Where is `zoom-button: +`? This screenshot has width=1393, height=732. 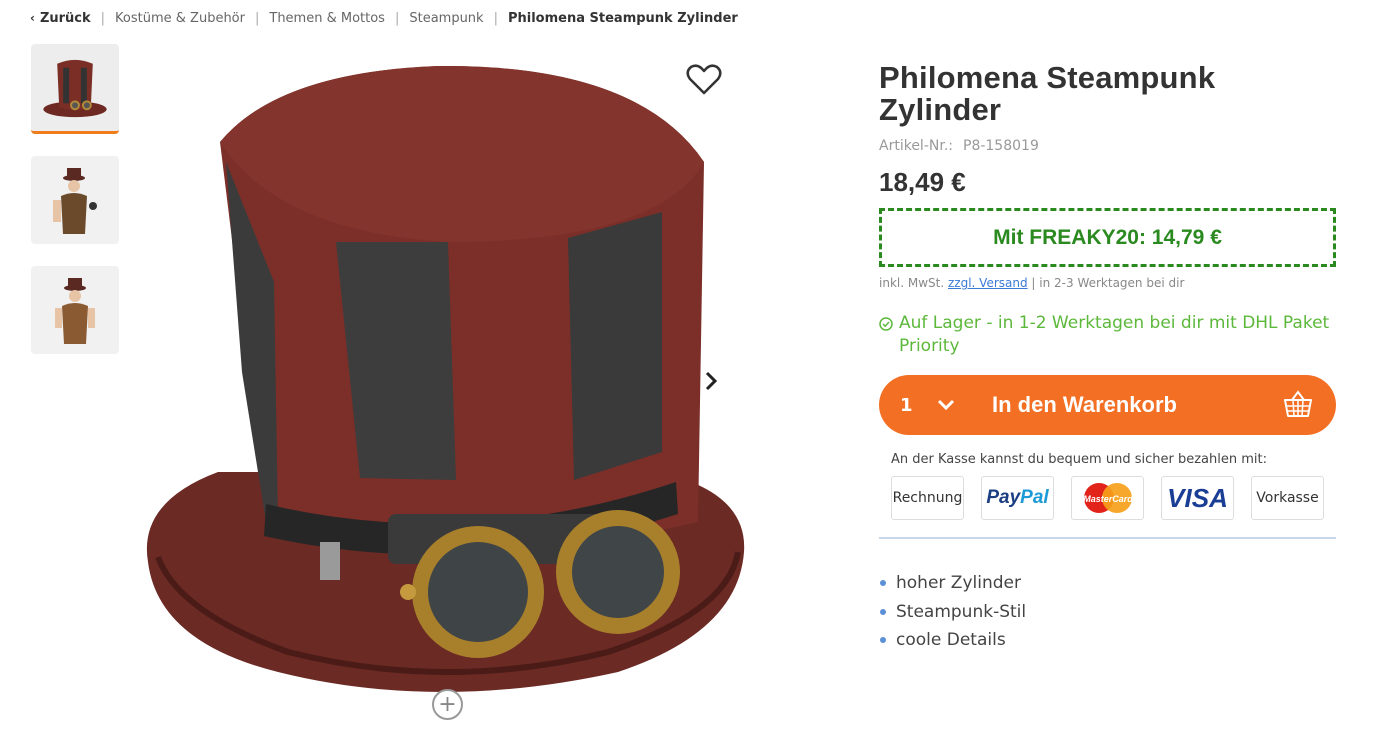
zoom-button: + is located at coordinates (447, 704).